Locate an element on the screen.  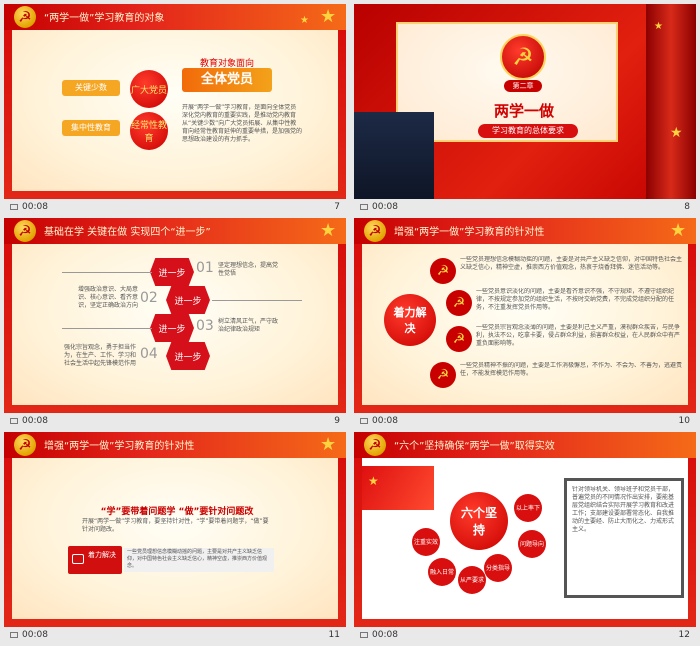
slide-title: “六个”坚持确保“两学一做”取得实效 is located at coordinates (474, 446).